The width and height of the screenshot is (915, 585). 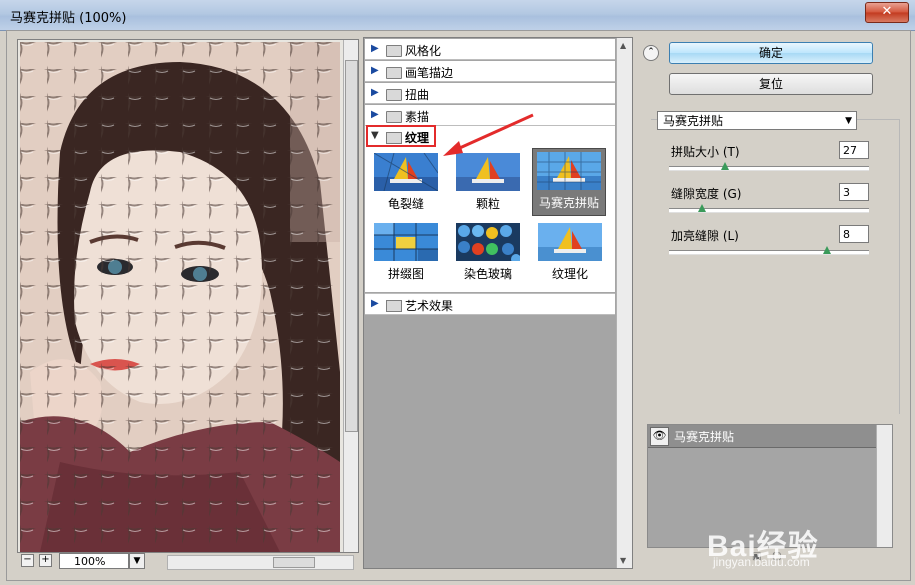 I want to click on texture-thumbnails: 龟裂缝 颗粒 马赛克拼贴 拼缀图 染色玻璃 纹理化, so click(x=490, y=220).